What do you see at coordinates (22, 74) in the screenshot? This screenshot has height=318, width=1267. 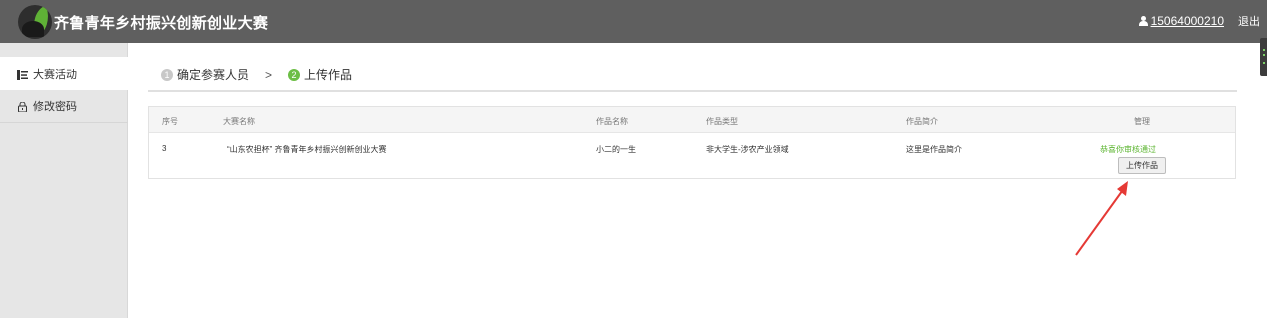 I see `list-icon` at bounding box center [22, 74].